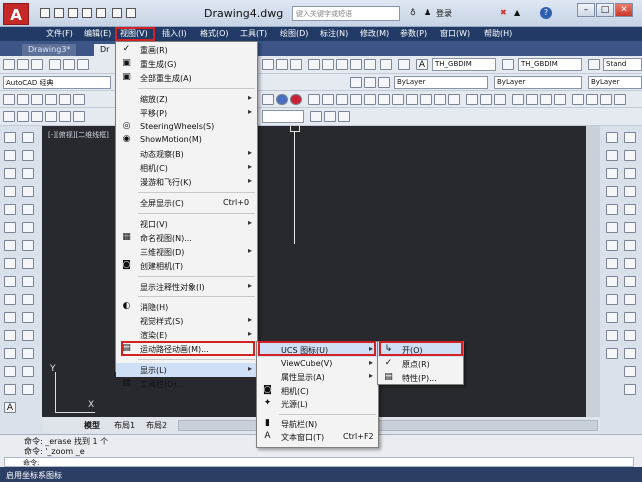 The image size is (642, 482). I want to click on color-combo: ByLayer, so click(441, 82).